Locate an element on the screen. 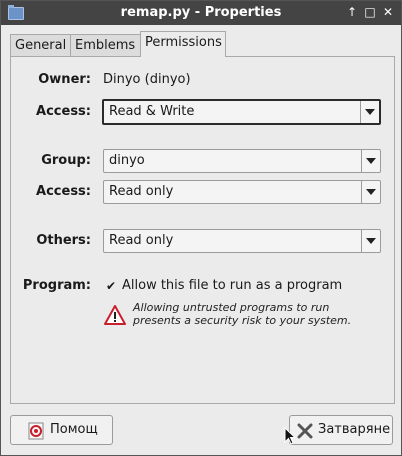 The width and height of the screenshot is (402, 456). close-button: Затваряне is located at coordinates (341, 430).